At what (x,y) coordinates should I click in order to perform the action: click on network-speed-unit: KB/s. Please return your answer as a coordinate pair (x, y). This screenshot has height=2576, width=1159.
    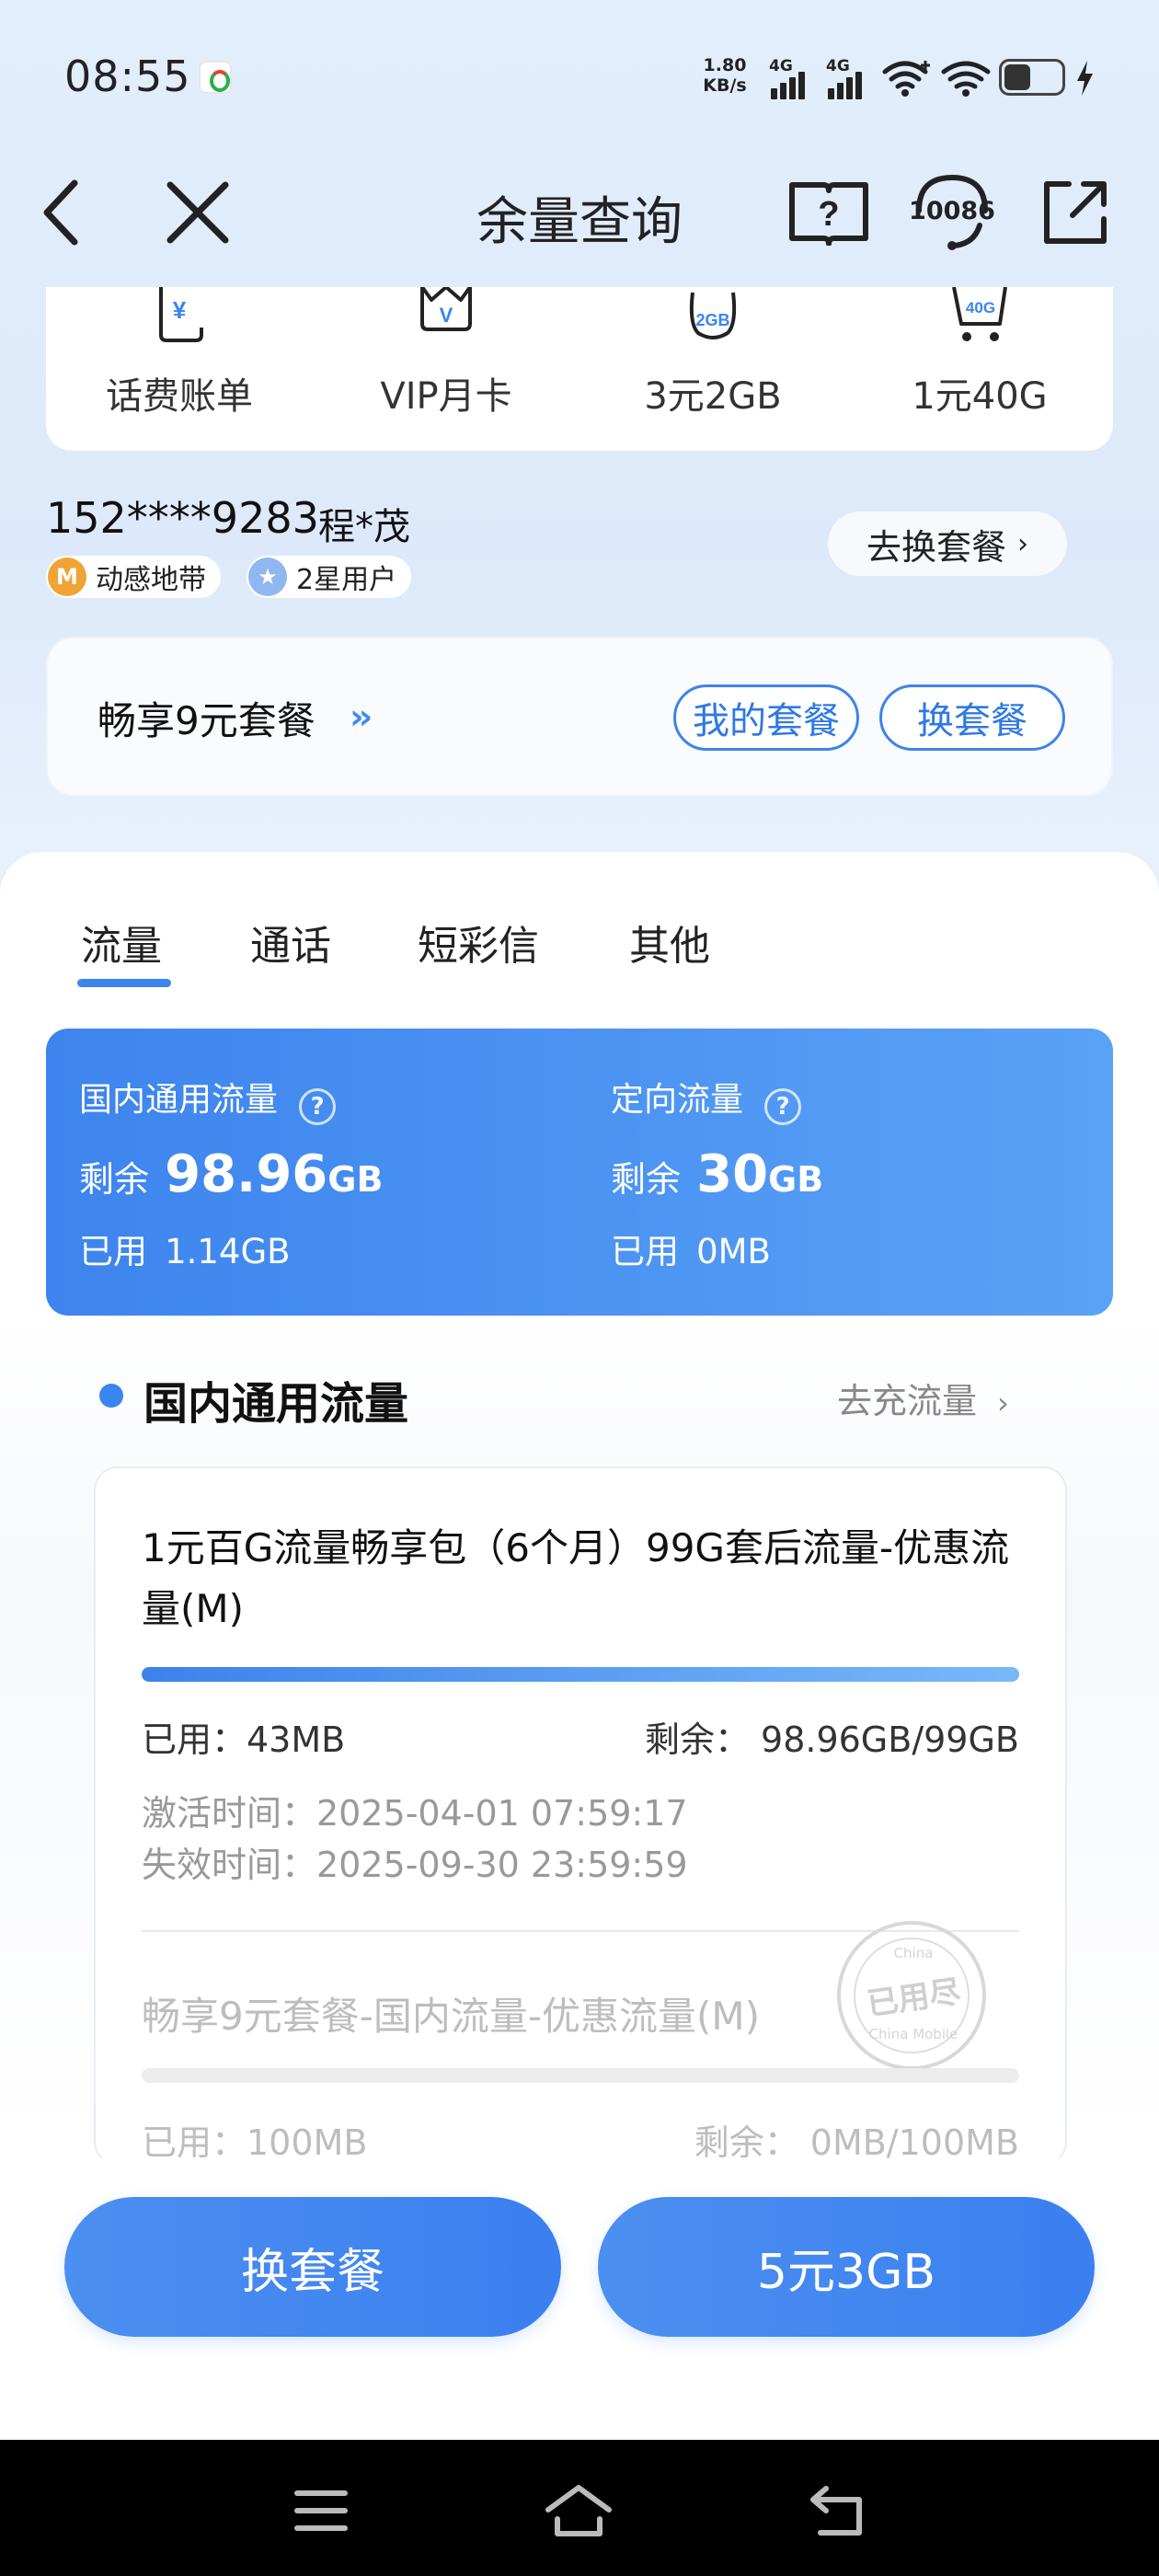
    Looking at the image, I should click on (725, 85).